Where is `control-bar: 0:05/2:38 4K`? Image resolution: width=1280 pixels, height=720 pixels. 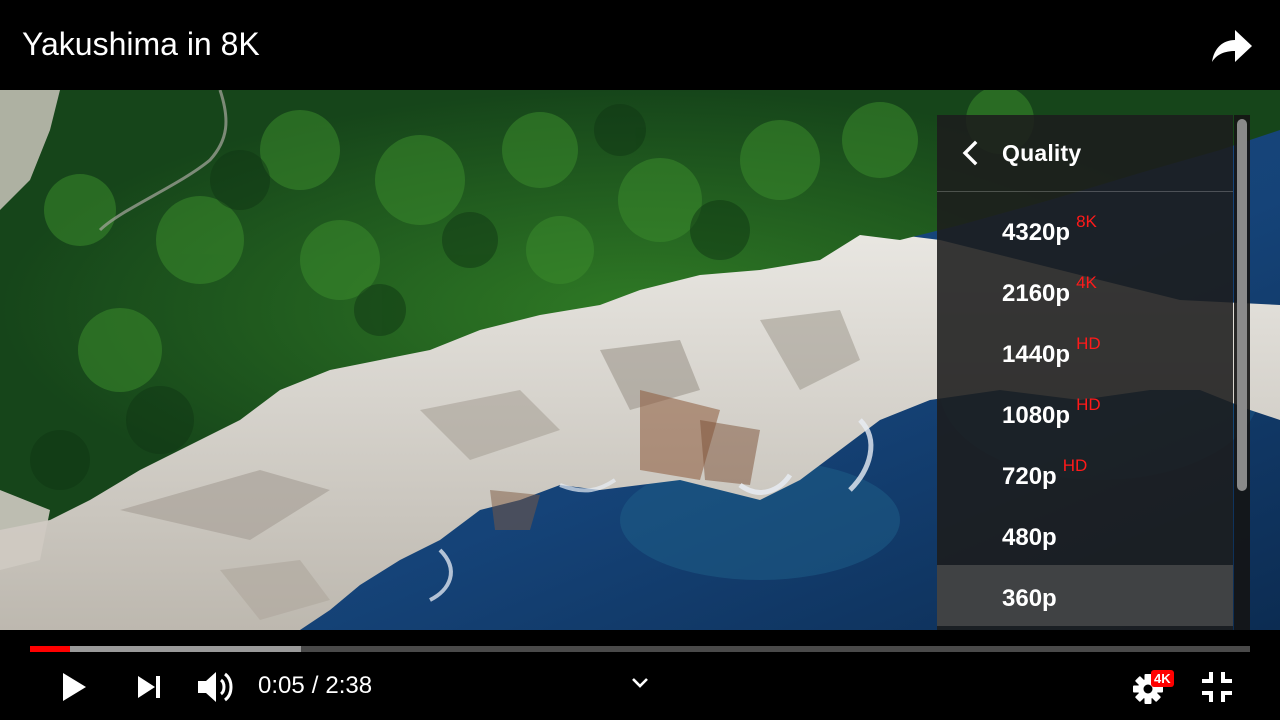 control-bar: 0:05/2:38 4K is located at coordinates (640, 675).